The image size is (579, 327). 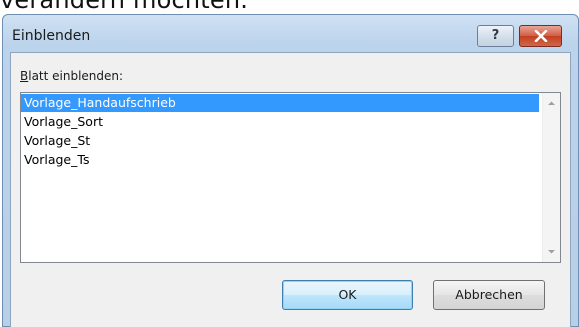 I want to click on sheet-list-label: Blatt einblenden:, so click(x=71, y=76).